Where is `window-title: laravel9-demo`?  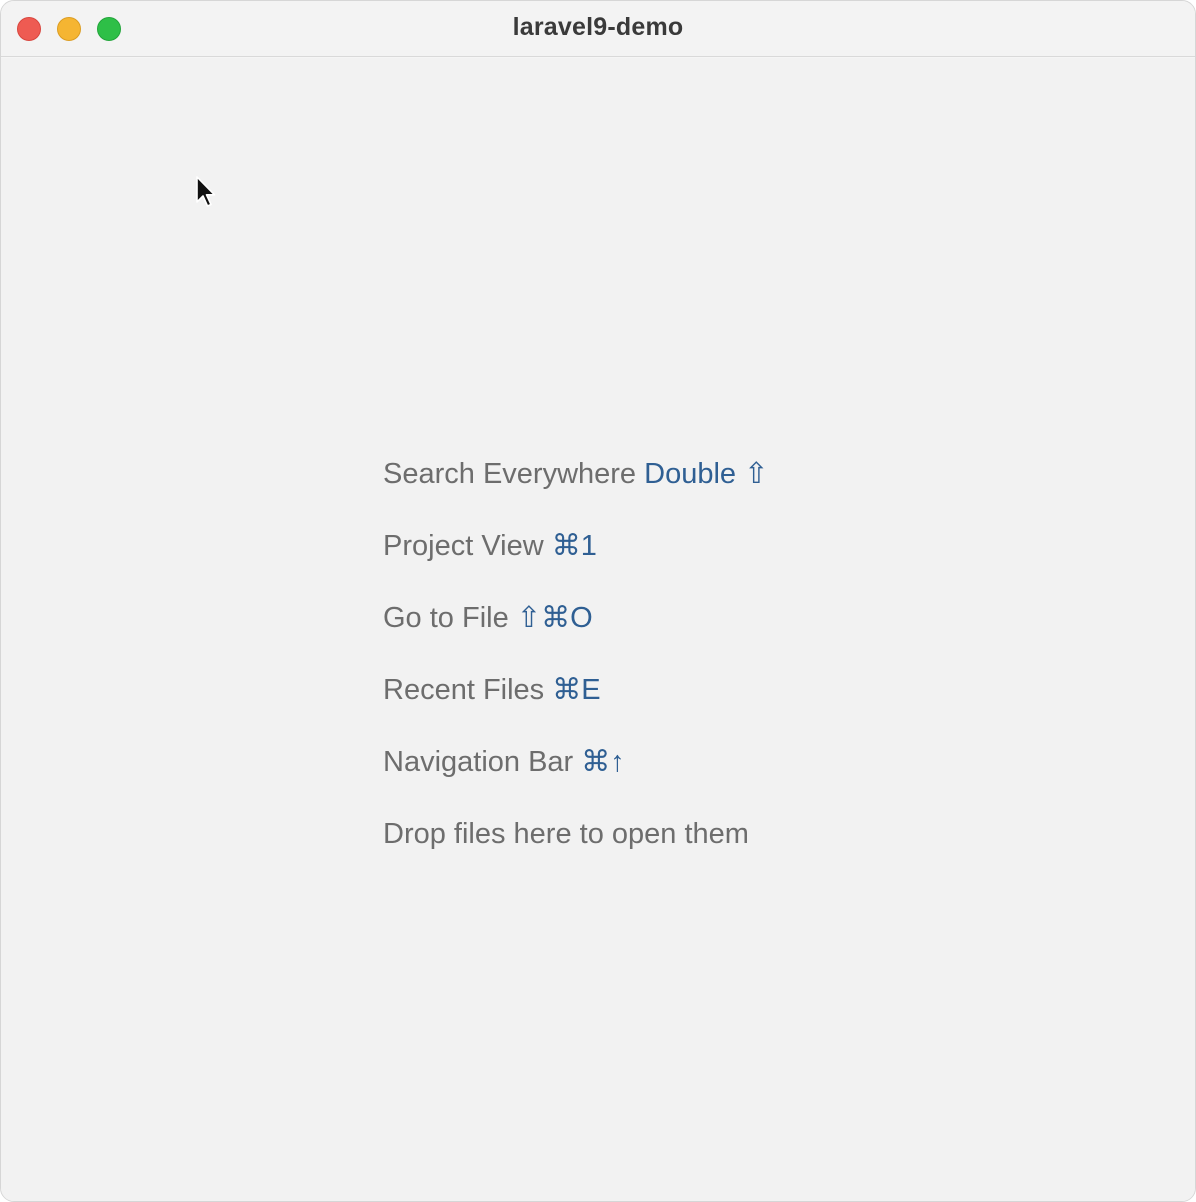 window-title: laravel9-demo is located at coordinates (598, 27).